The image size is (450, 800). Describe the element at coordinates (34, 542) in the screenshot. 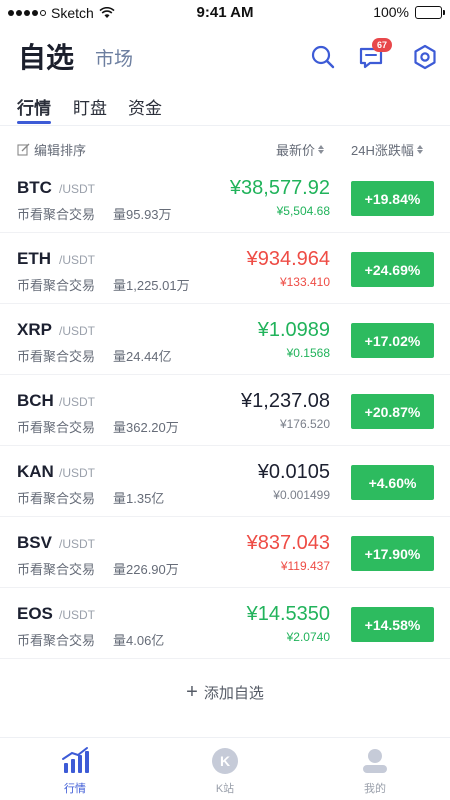

I see `coin-symbol: BSV` at that location.